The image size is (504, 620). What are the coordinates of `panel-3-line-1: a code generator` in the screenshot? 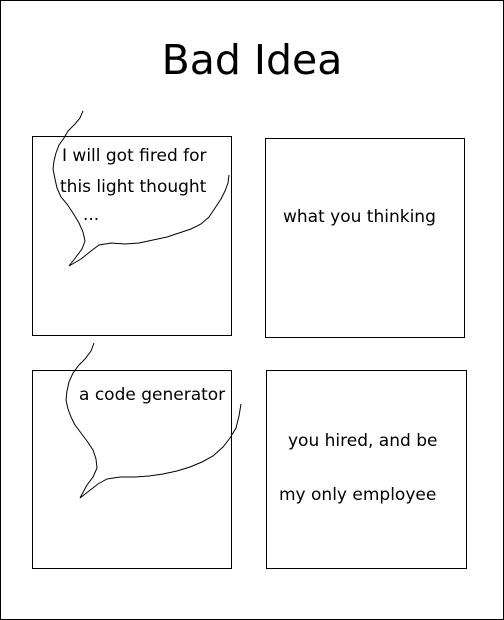 It's located at (152, 395).